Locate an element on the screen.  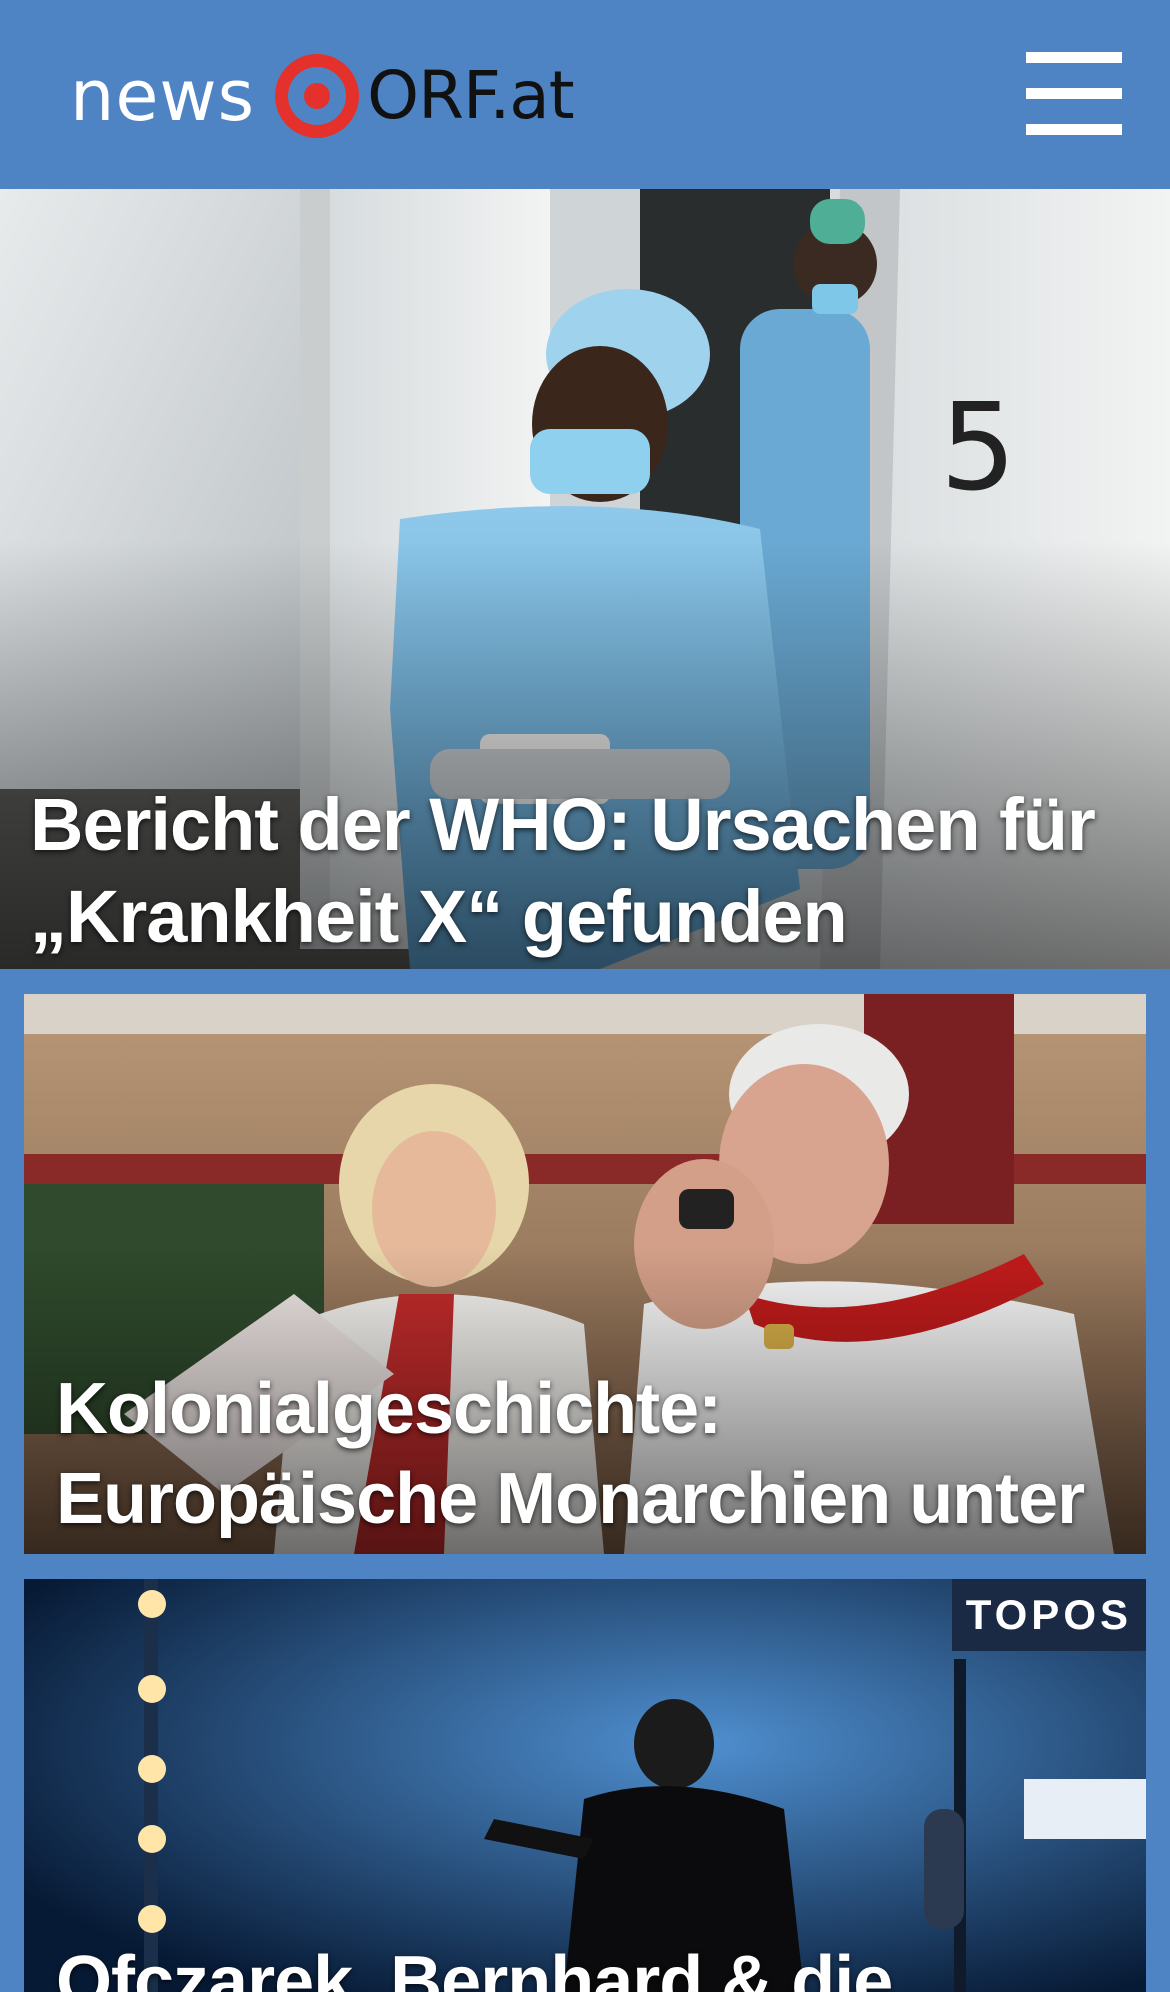
news-orf-logo: news ORF.at is located at coordinates (322, 96).